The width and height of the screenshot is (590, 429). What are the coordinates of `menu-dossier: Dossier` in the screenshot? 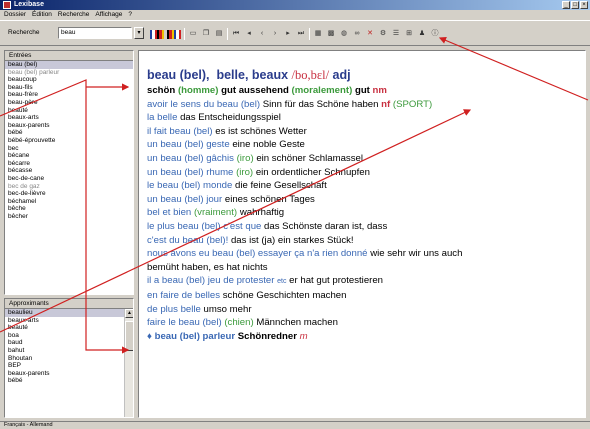 It's located at (15, 14).